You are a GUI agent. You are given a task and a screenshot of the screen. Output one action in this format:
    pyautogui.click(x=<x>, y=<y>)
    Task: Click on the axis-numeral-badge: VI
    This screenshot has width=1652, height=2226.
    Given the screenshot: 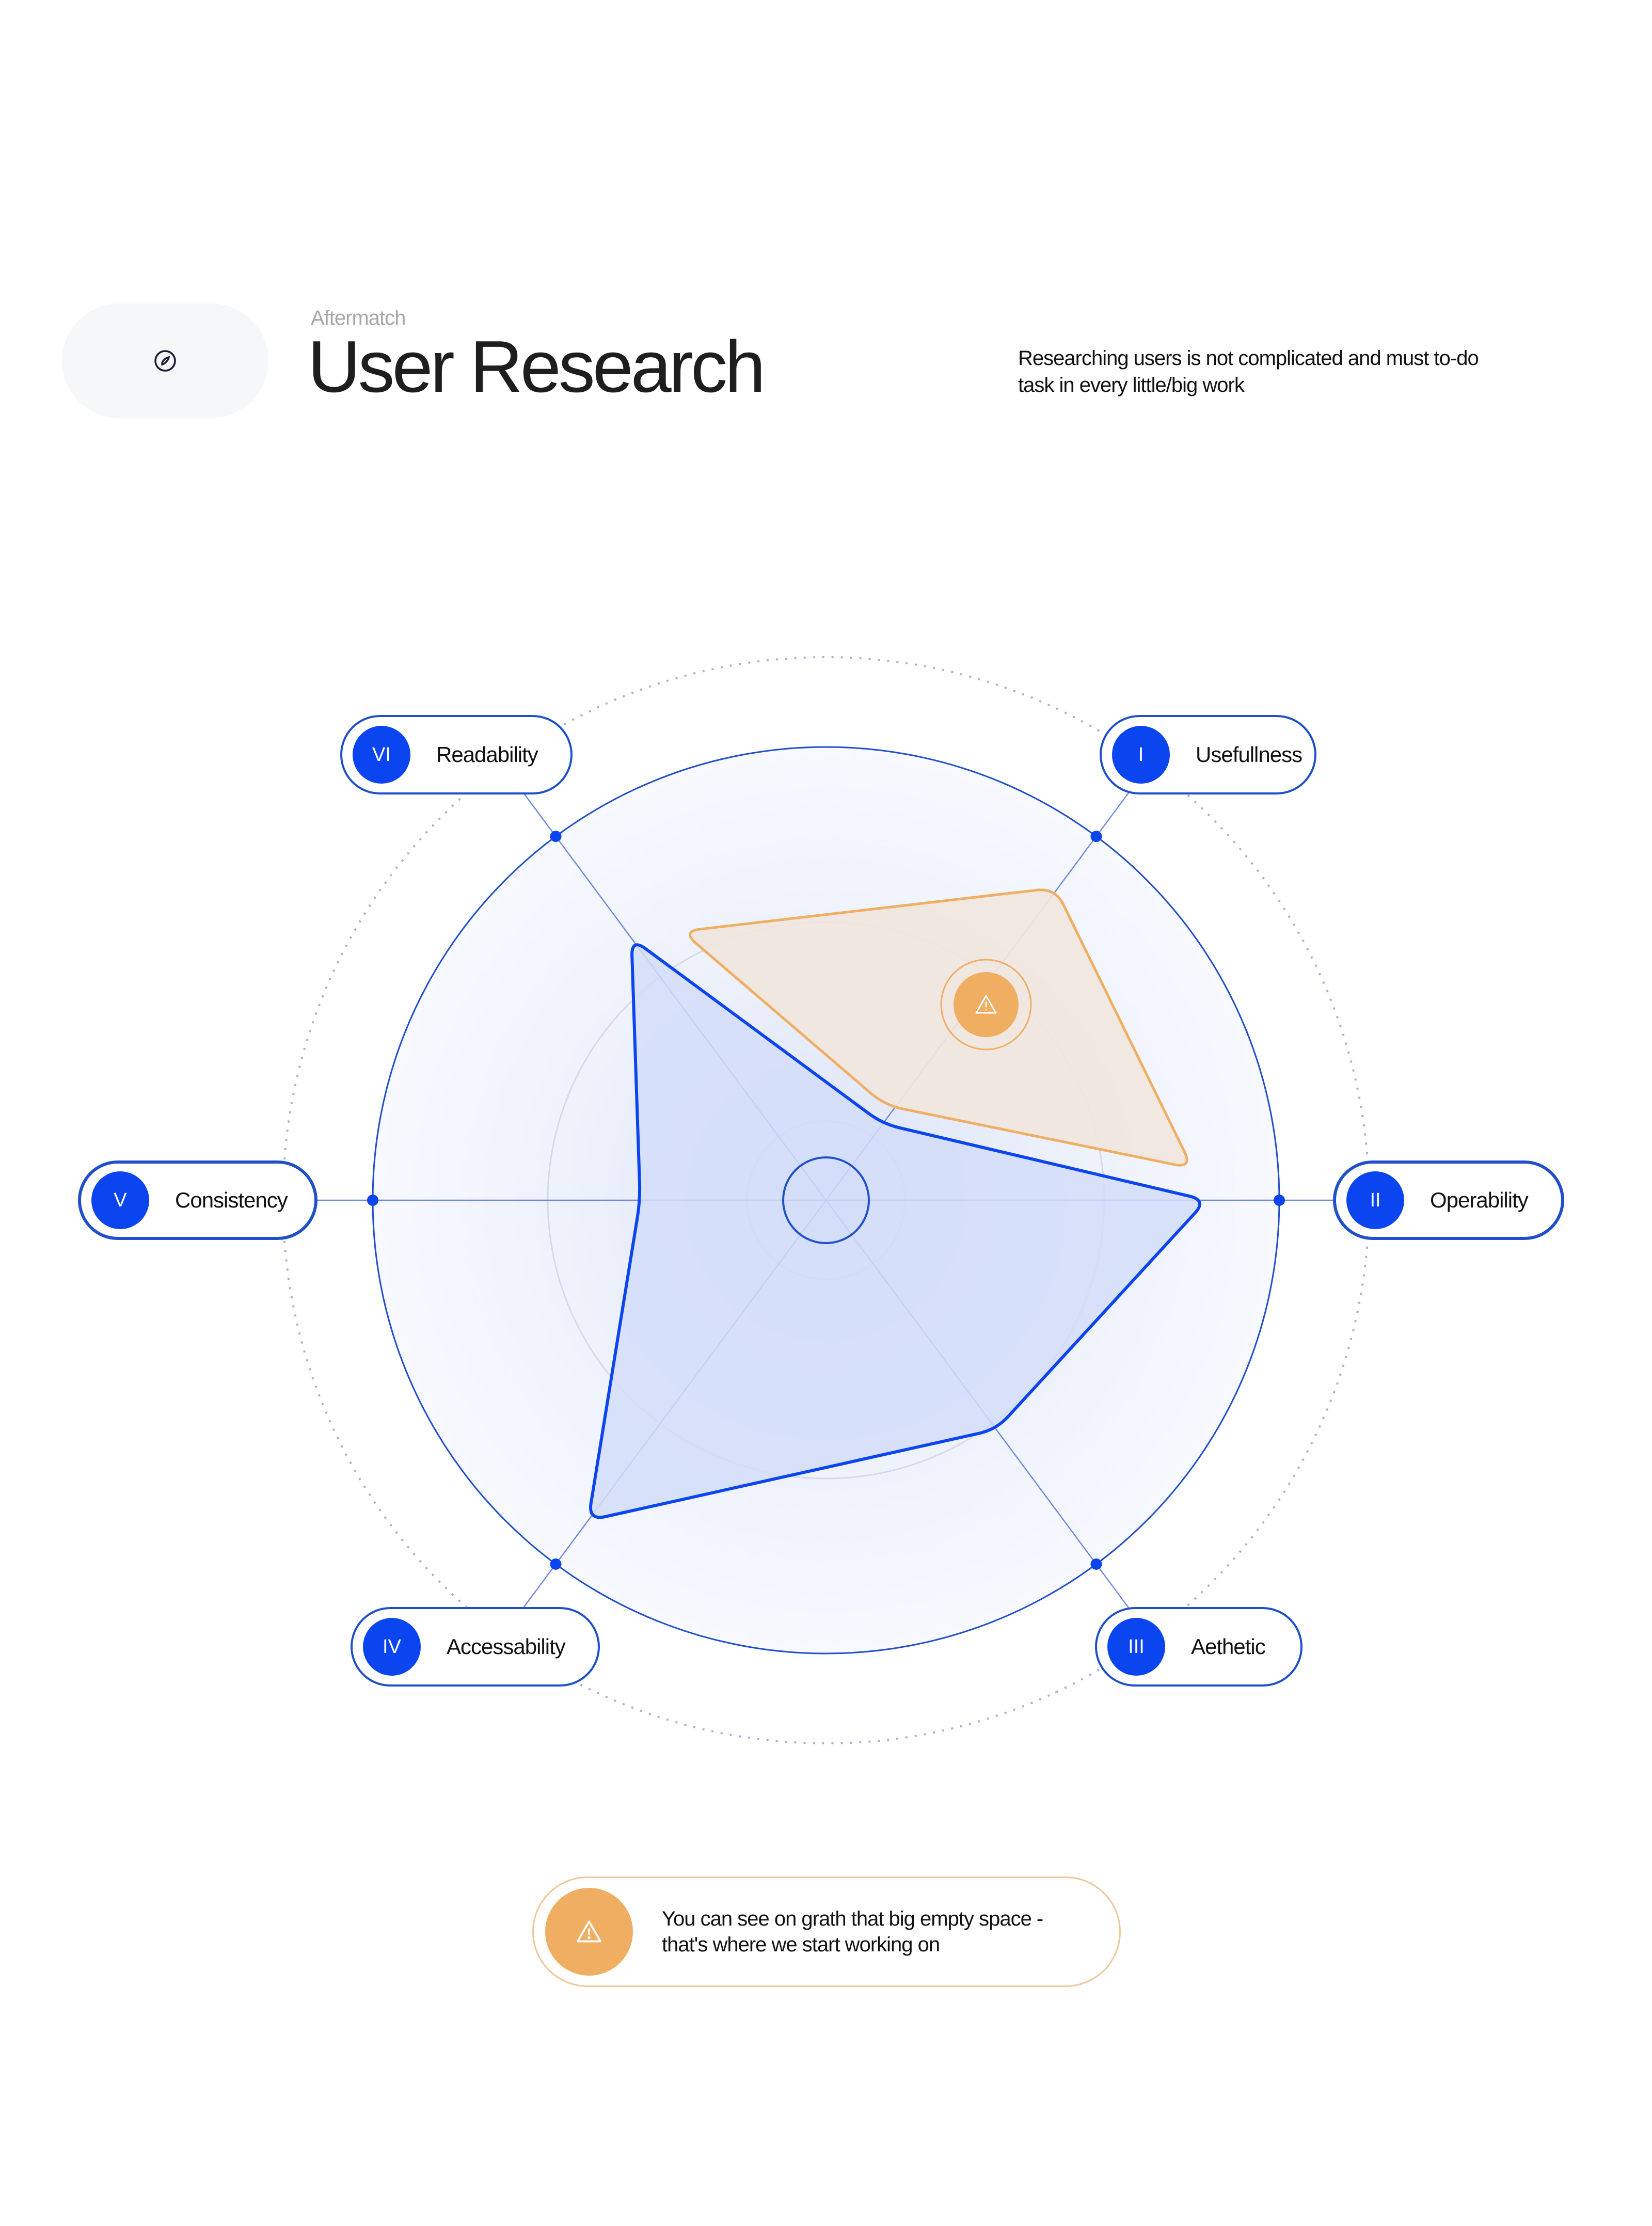 What is the action you would take?
    pyautogui.click(x=381, y=755)
    